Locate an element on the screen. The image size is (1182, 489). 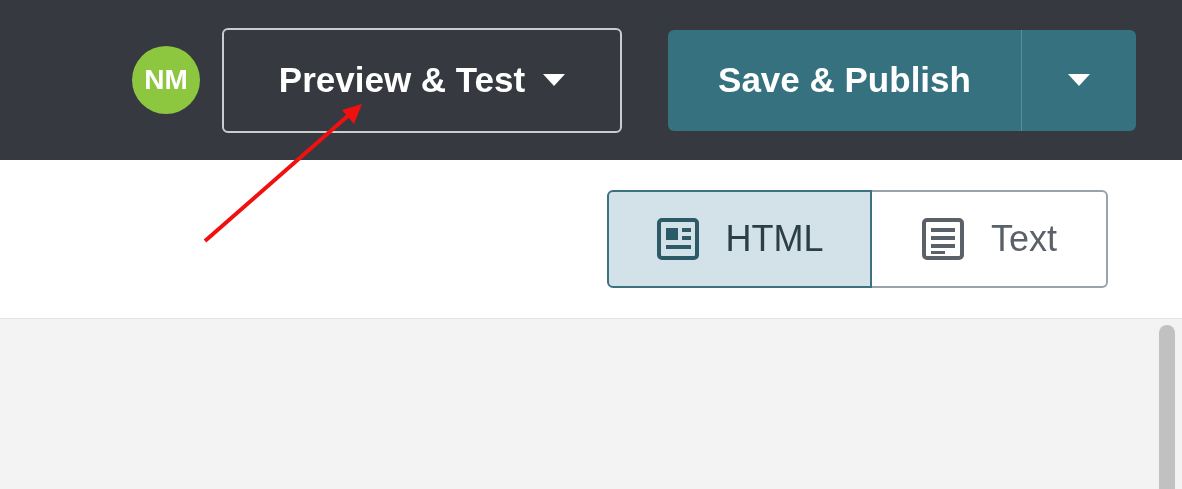
view-tab: HTML is located at coordinates (739, 239).